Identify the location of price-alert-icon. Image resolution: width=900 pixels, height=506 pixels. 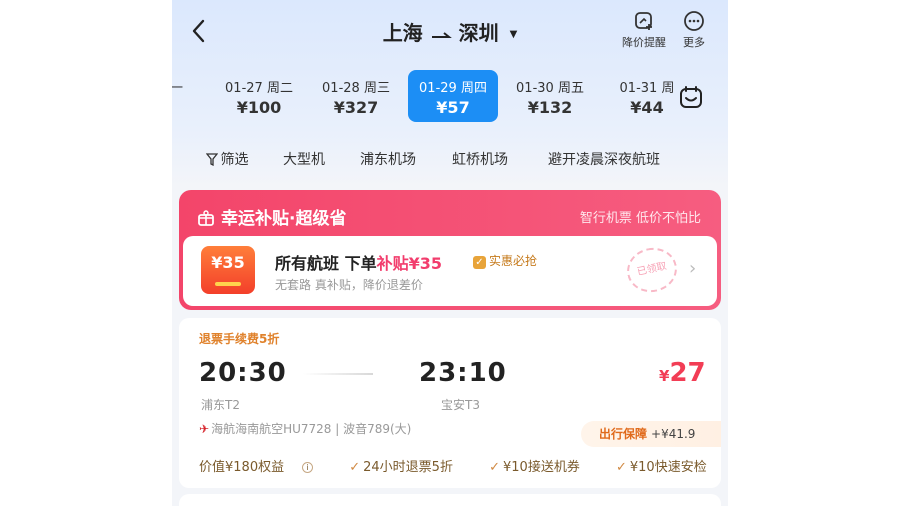
(643, 21).